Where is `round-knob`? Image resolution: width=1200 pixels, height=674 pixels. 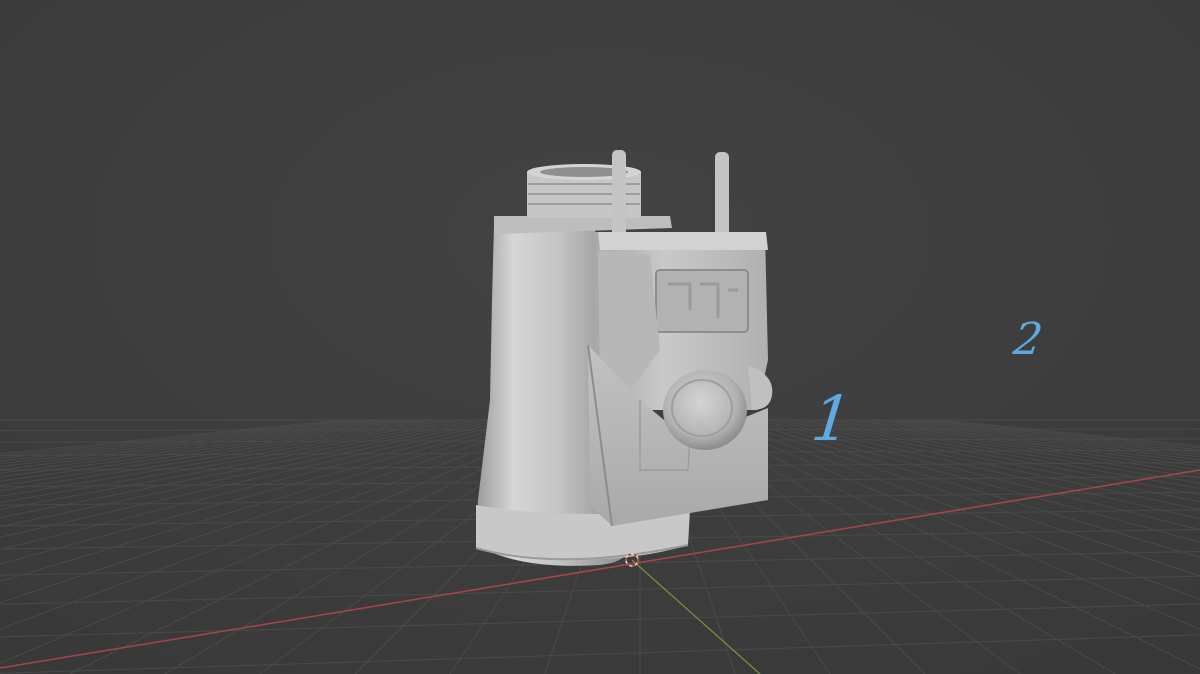
round-knob is located at coordinates (705, 410).